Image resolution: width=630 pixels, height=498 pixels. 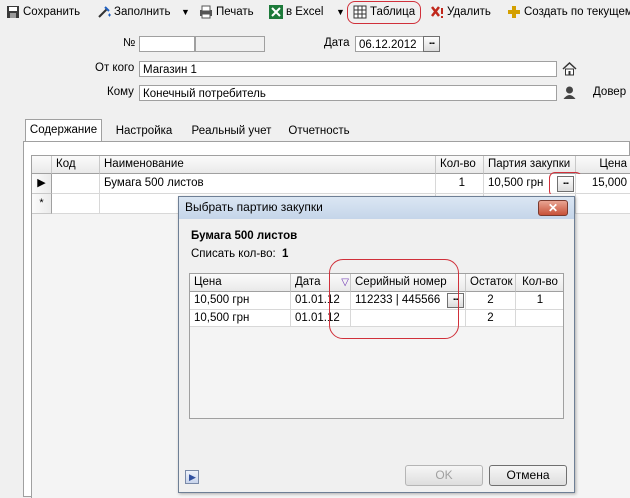 I want to click on floppy-disk-icon, so click(x=13, y=12).